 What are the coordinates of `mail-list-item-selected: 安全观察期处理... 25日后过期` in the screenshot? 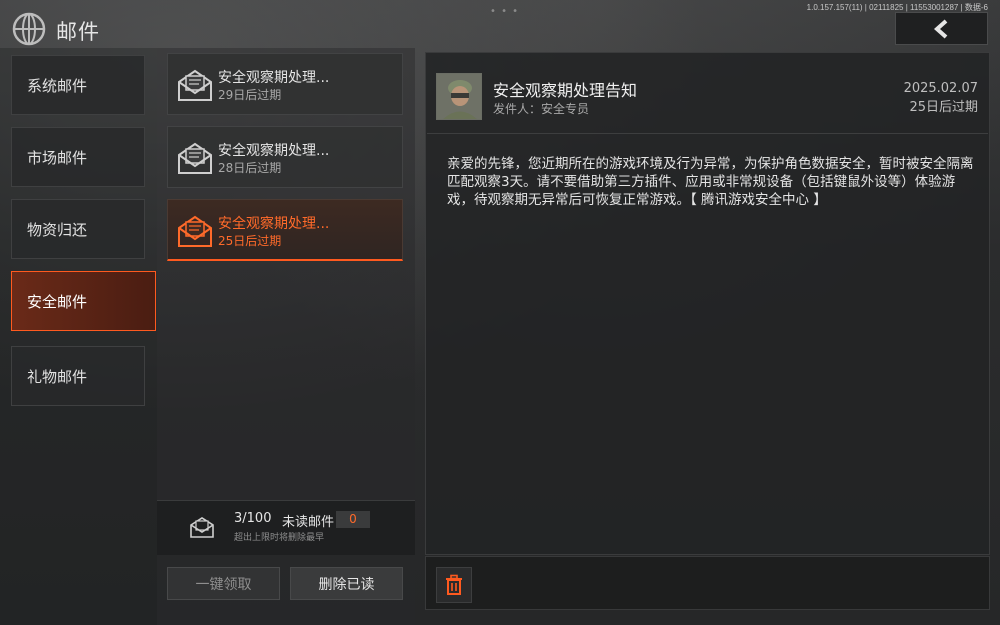 It's located at (285, 230).